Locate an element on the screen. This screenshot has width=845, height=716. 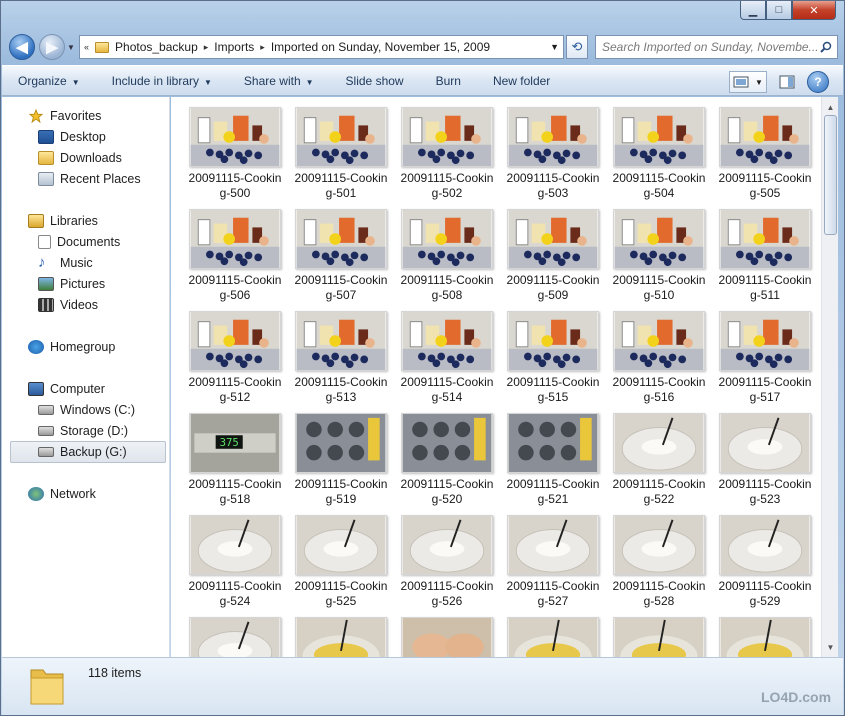
refresh-button: ⟲ is located at coordinates (577, 47).